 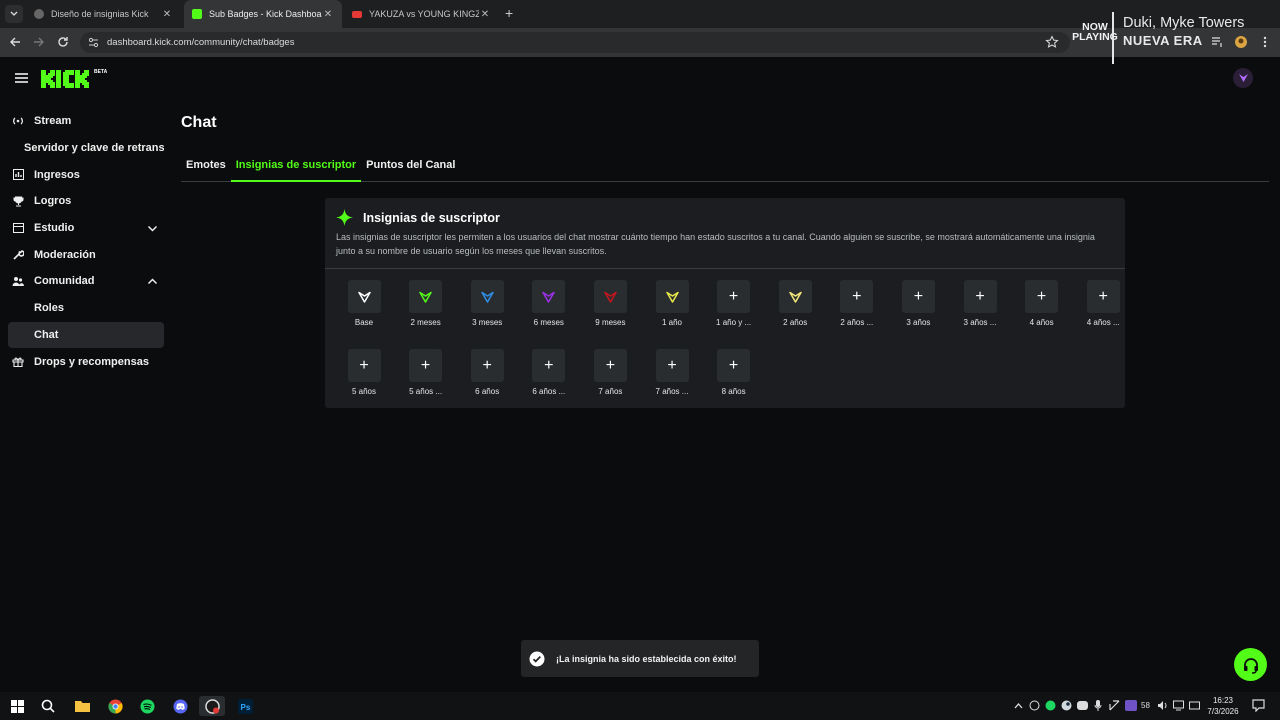 I want to click on speaker-icon, so click(x=1162, y=705).